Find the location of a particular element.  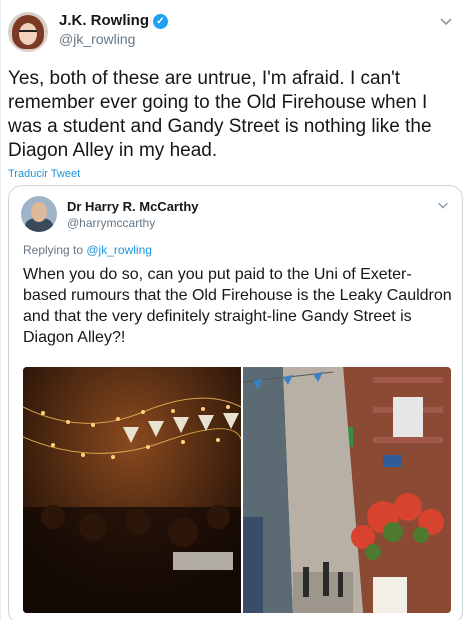

replying-to: Replying to @jk_rowling is located at coordinates (87, 250).